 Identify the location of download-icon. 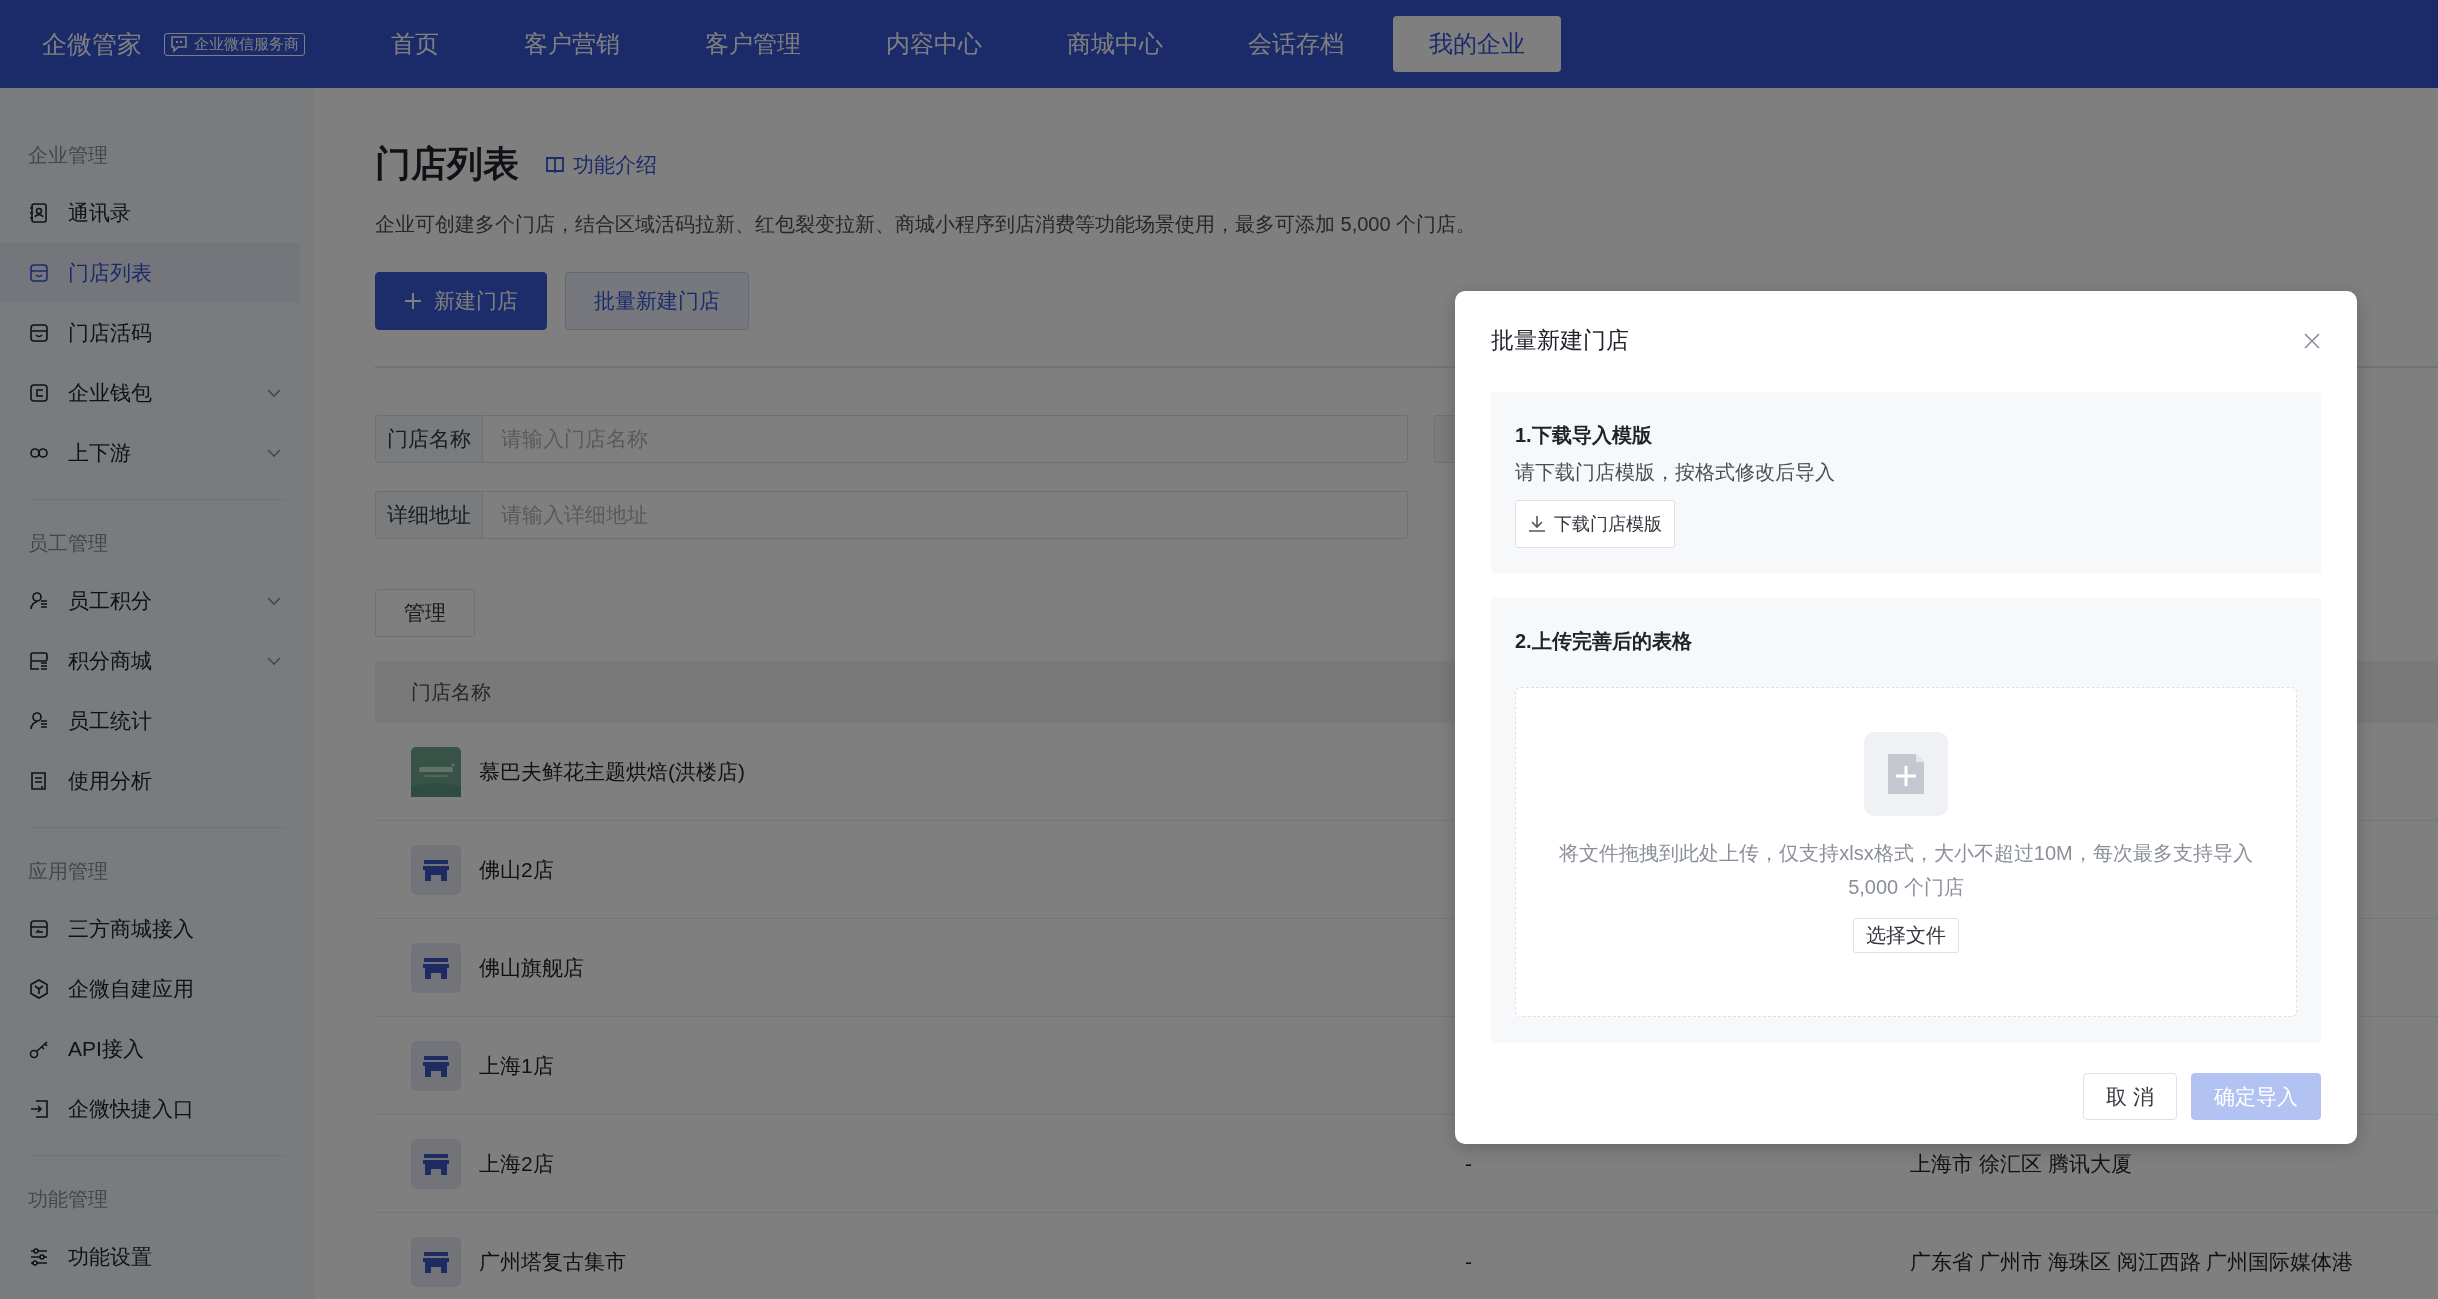
(1537, 524).